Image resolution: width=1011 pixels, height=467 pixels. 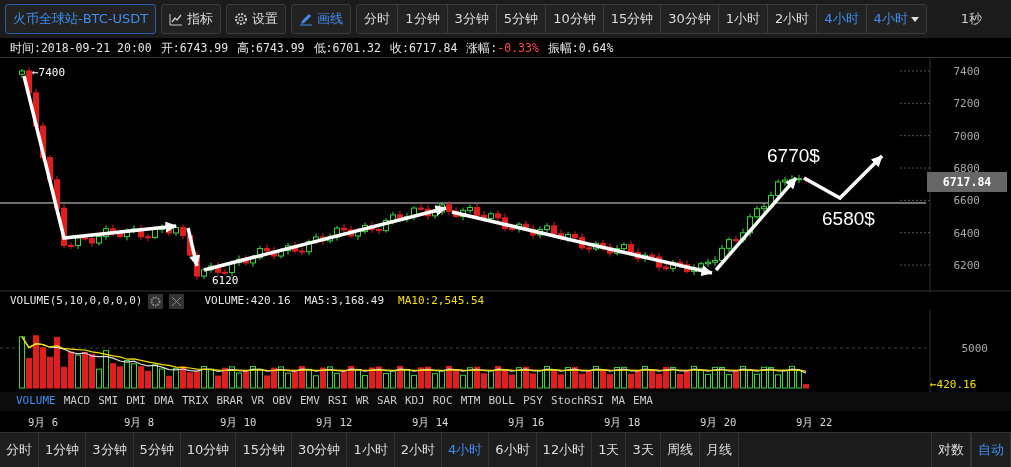 I want to click on indicator-button: 指标, so click(x=191, y=19).